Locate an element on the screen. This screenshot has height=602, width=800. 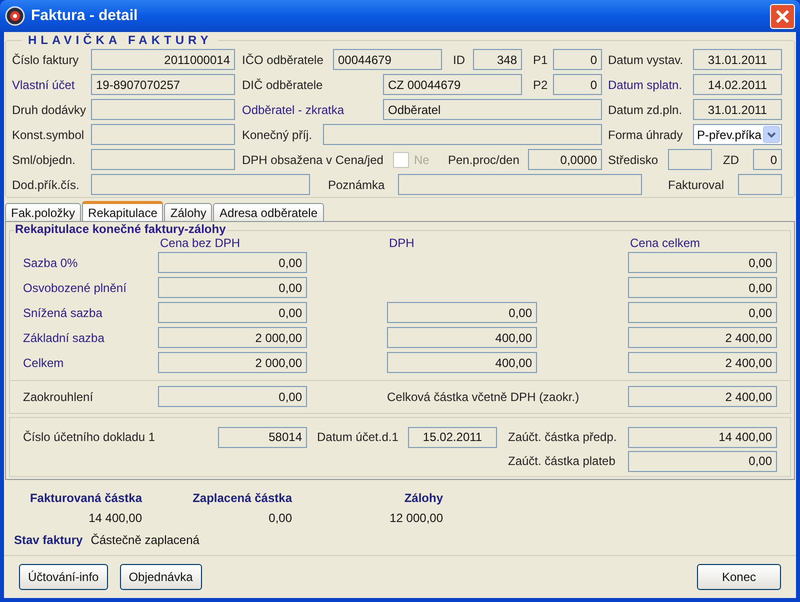
field-label: Datum vystav. is located at coordinates (646, 60).